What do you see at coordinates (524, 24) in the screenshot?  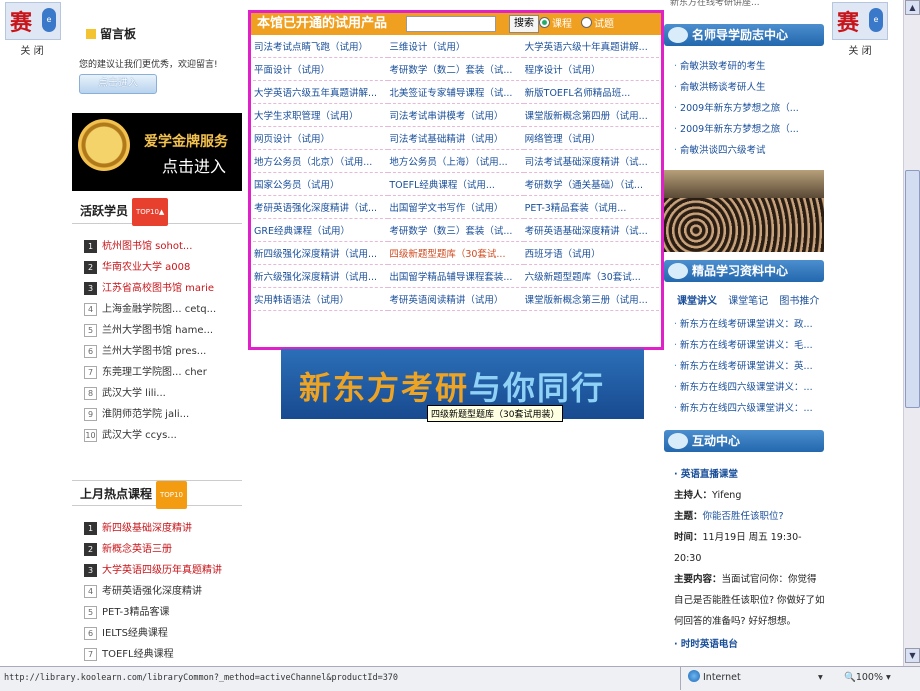 I see `product-search-button: 搜索` at bounding box center [524, 24].